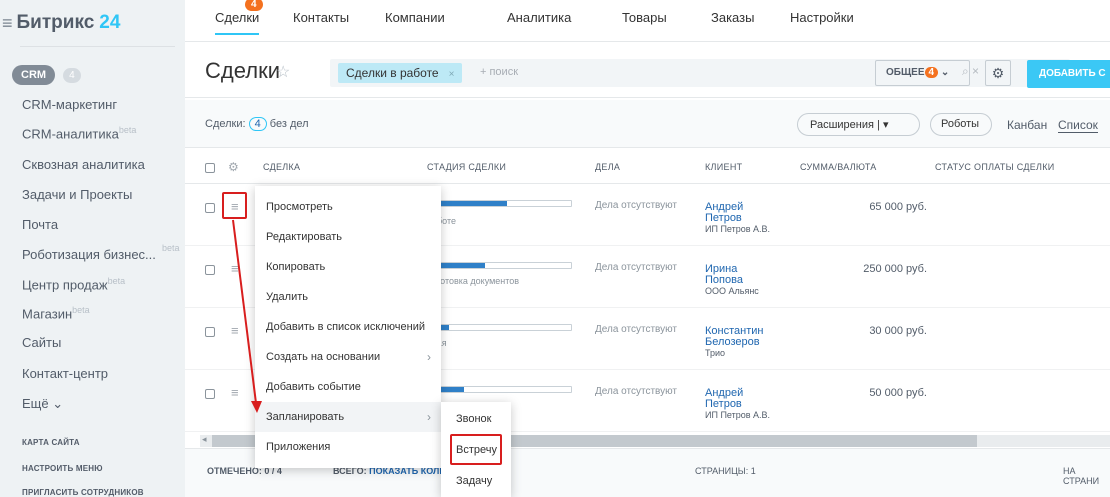  I want to click on annotation-arrow, so click(247, 316).